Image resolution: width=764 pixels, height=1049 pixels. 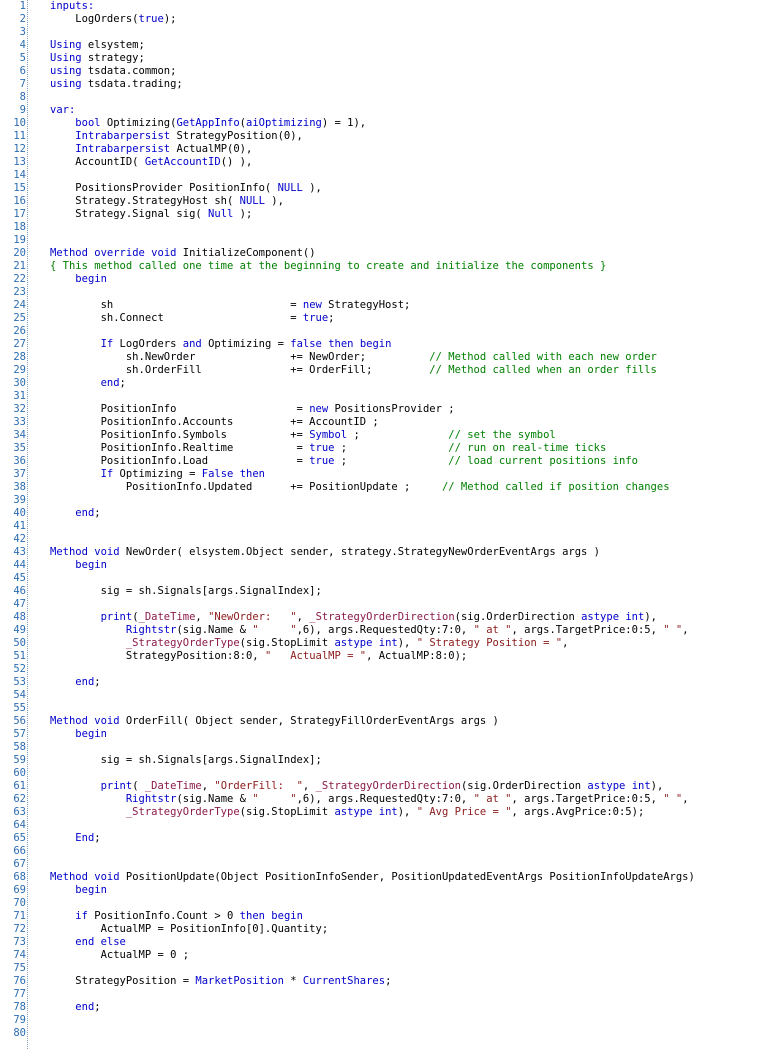 I want to click on code-line: 24 sh = new StrategyHost;, so click(x=382, y=305).